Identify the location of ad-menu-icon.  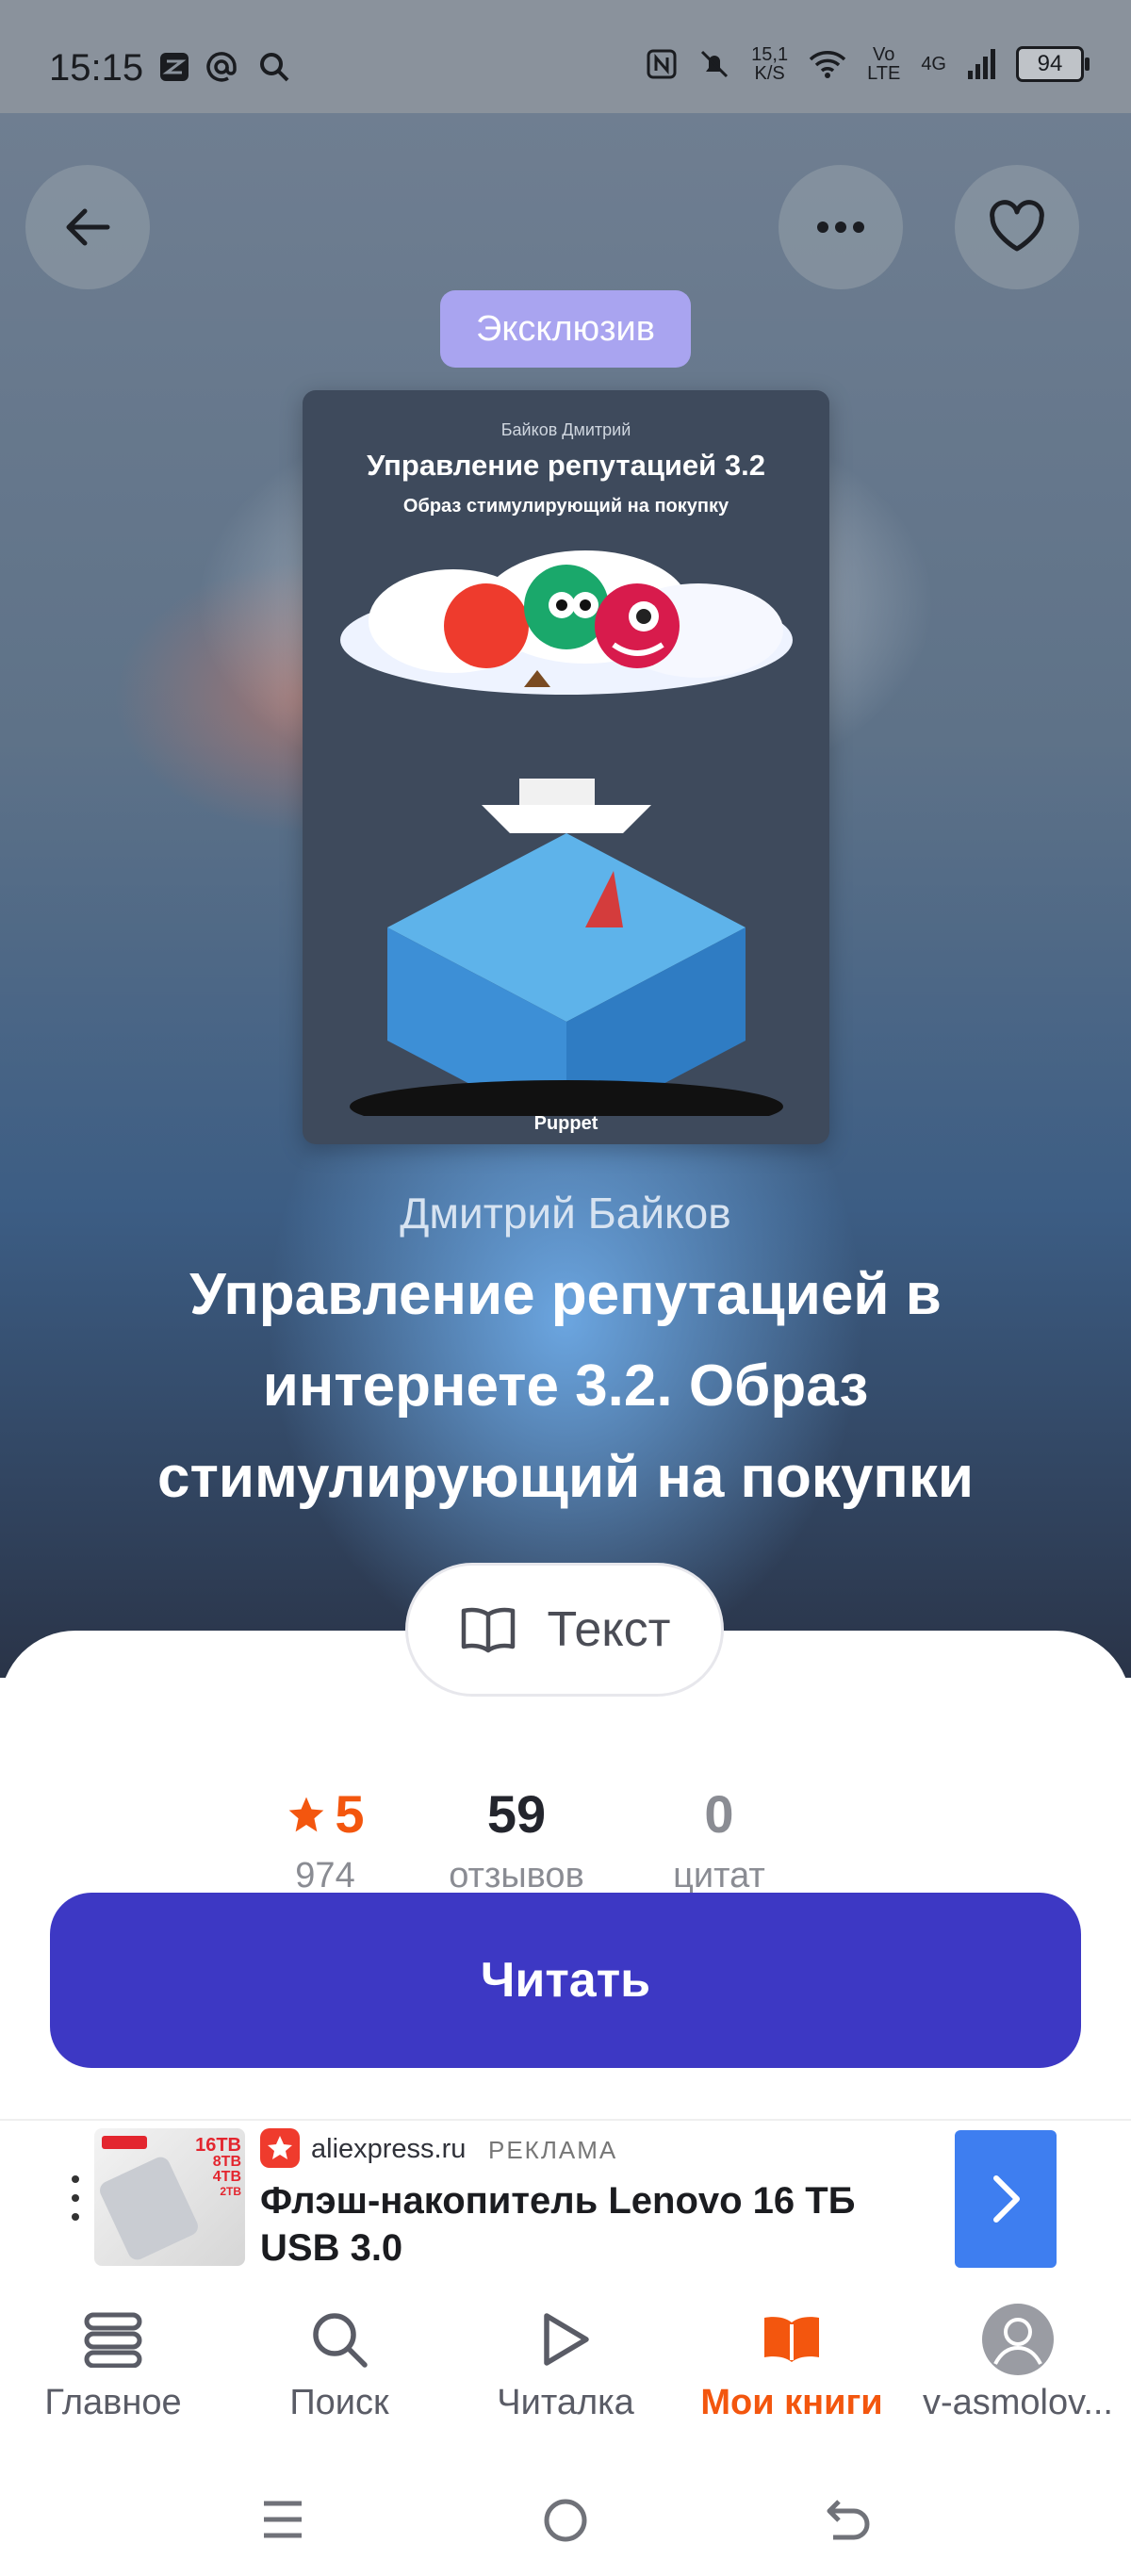
(76, 2198).